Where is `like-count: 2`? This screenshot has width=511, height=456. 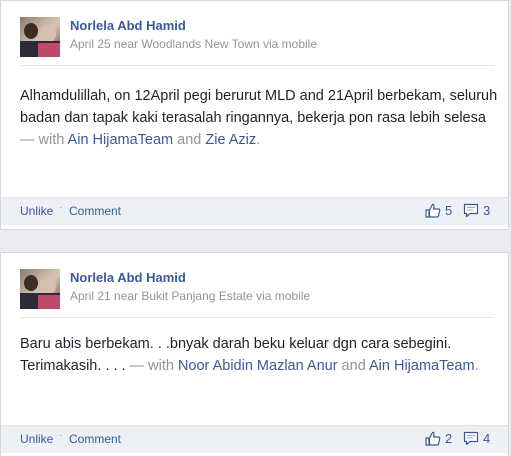
like-count: 2 is located at coordinates (449, 438).